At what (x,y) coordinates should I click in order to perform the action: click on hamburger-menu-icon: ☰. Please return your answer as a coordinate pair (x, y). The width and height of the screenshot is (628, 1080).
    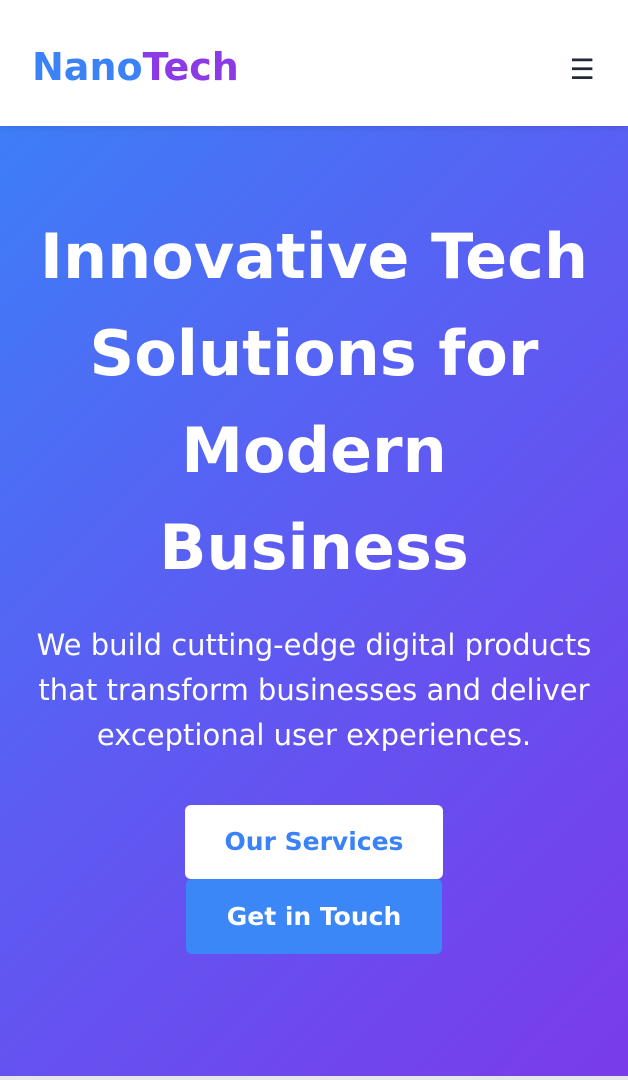
    Looking at the image, I should click on (582, 70).